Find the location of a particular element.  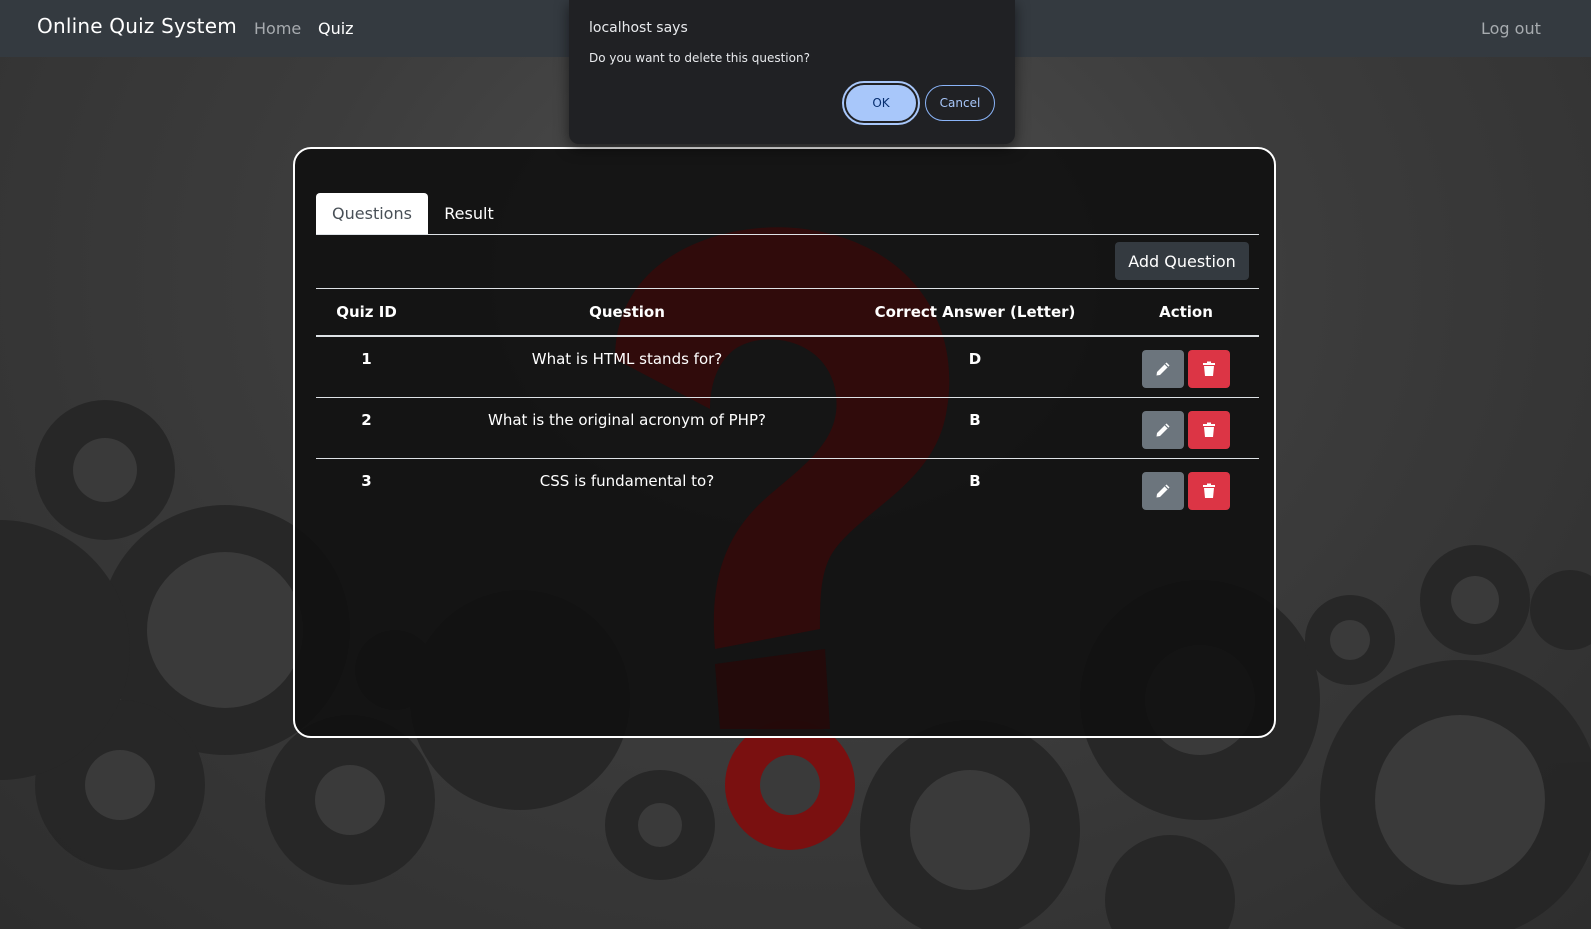

logout-link: Log out is located at coordinates (1511, 28).